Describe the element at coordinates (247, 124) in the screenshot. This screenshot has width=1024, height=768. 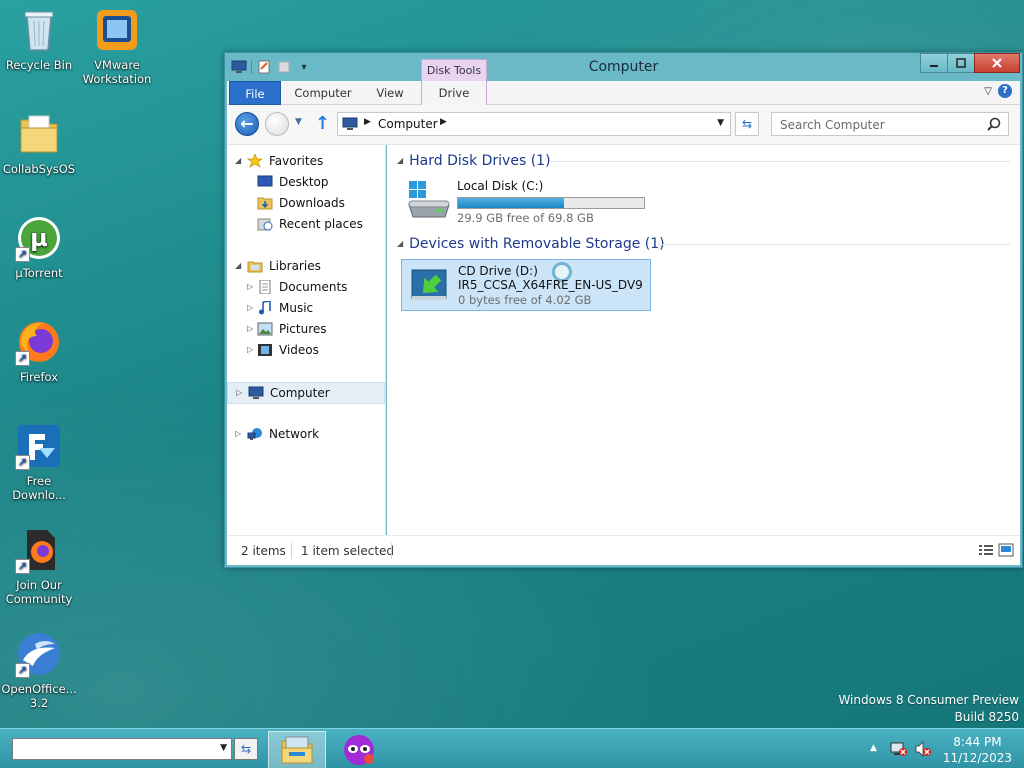
I see `back-button: ←` at that location.